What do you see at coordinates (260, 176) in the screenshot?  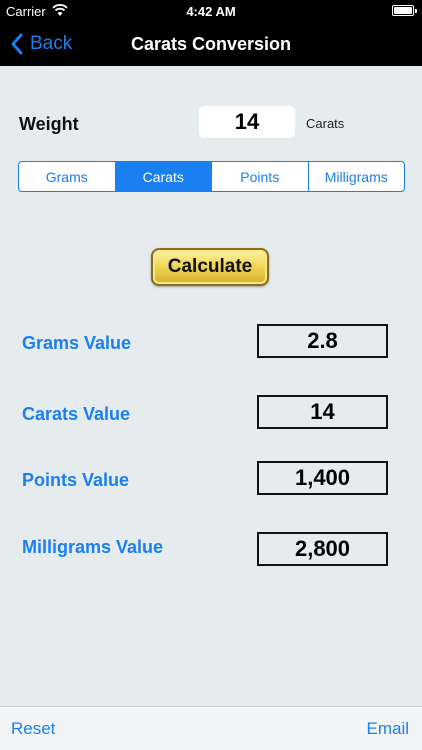 I see `segment-points: Points` at bounding box center [260, 176].